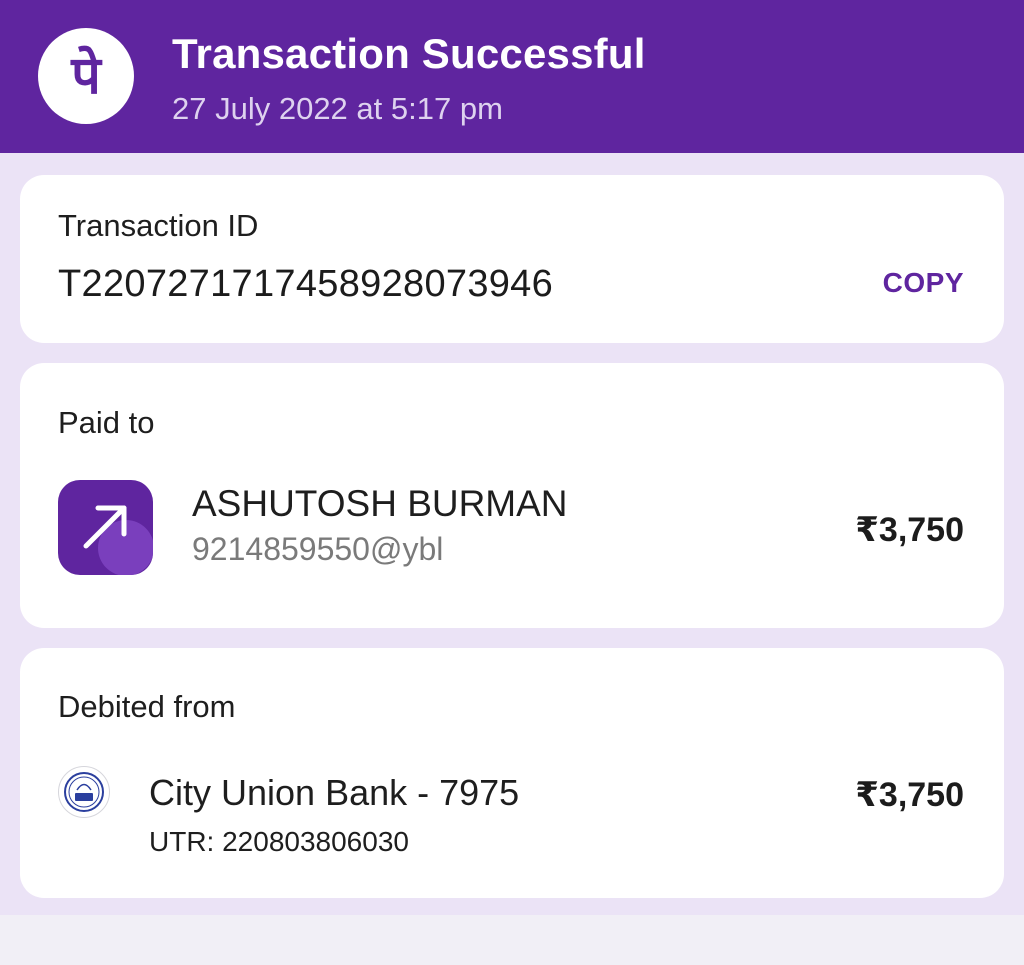 This screenshot has height=965, width=1024. Describe the element at coordinates (380, 503) in the screenshot. I see `payee-name: ASHUTOSH BURMAN` at that location.